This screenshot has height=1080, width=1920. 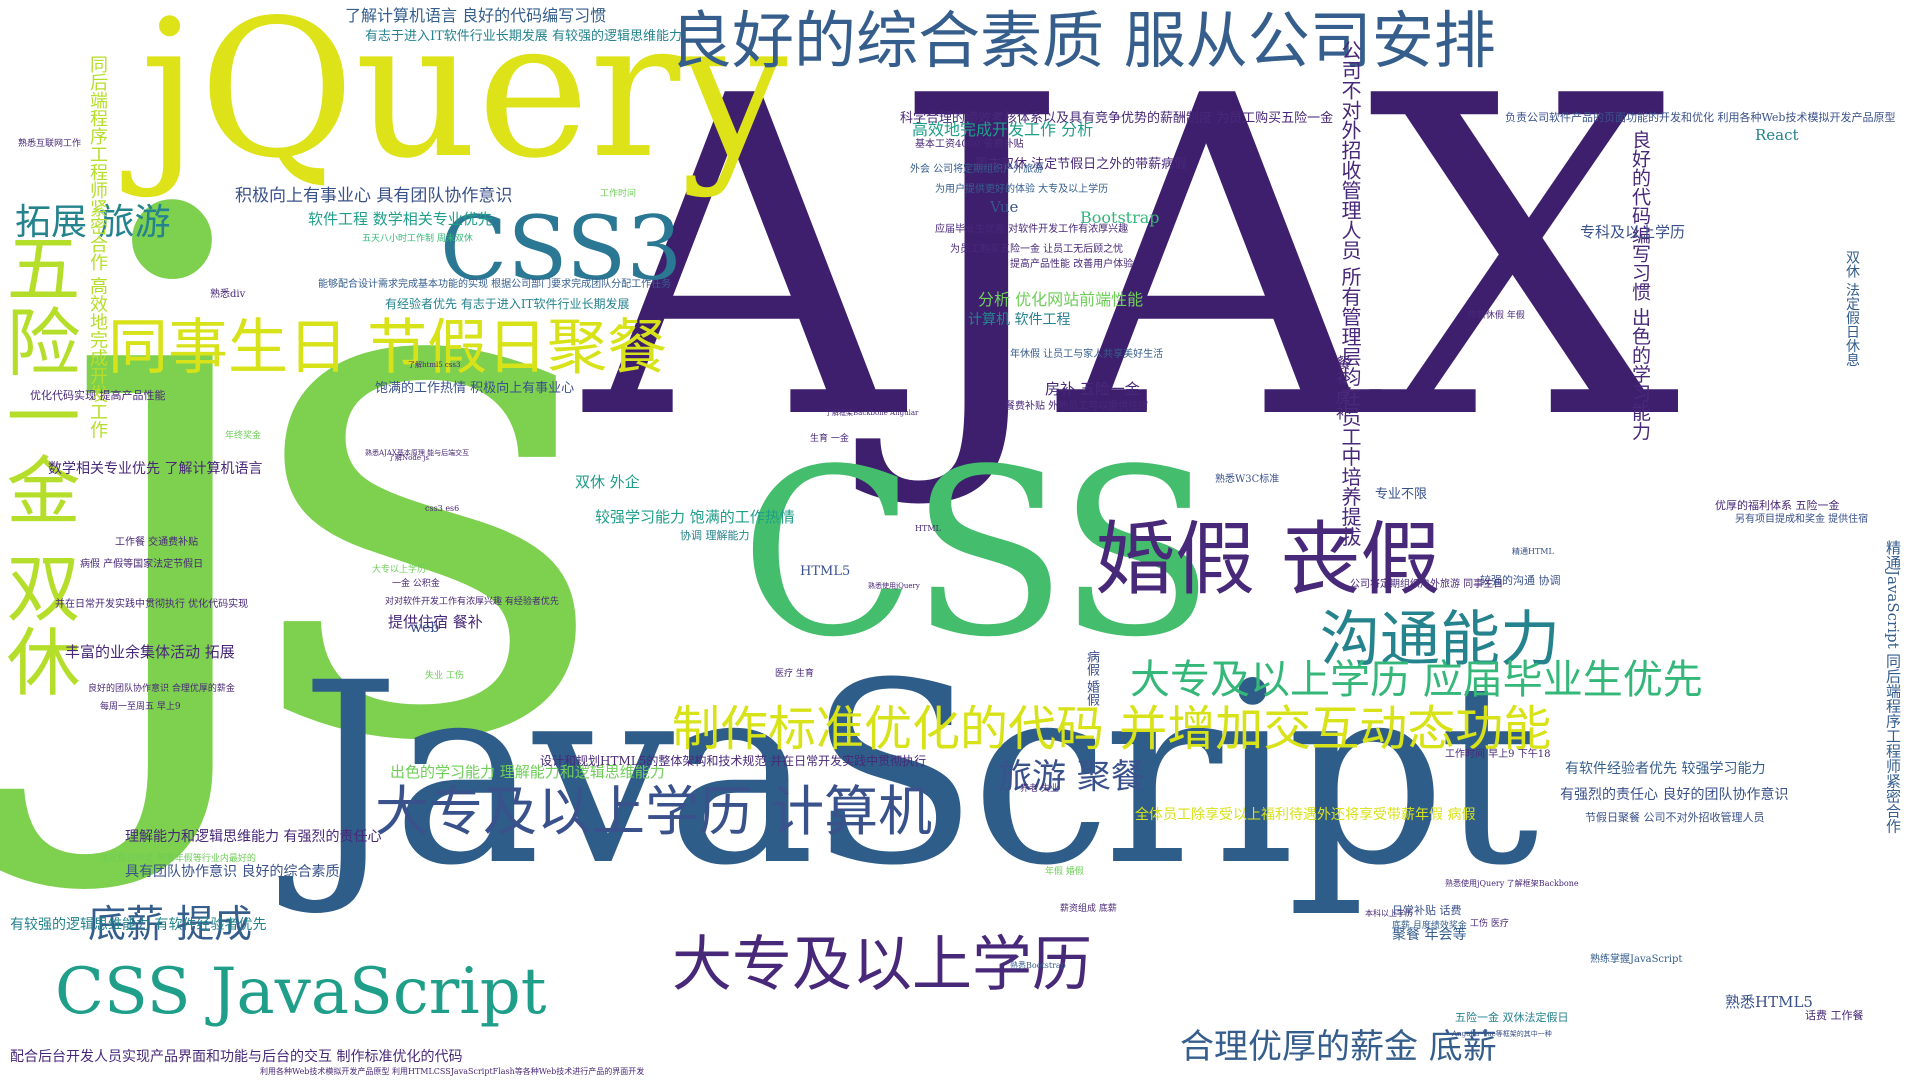 I want to click on phrase-efficient-dev: 高效地完成开发工作 分析, so click(x=1003, y=129).